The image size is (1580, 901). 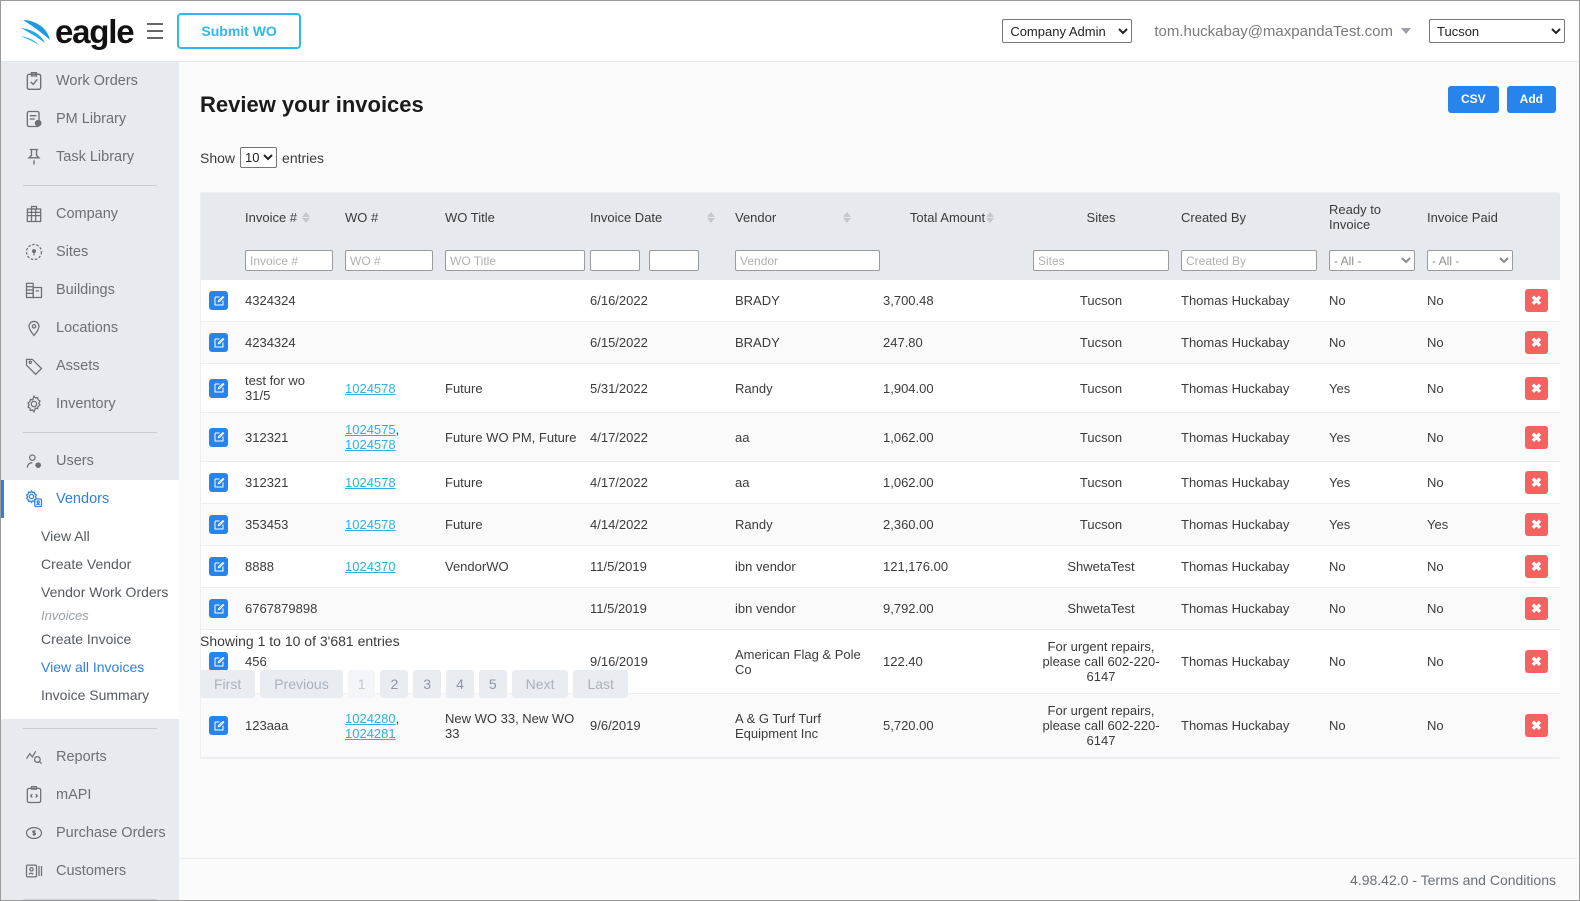 What do you see at coordinates (370, 733) in the screenshot?
I see `wo-link: 1024281` at bounding box center [370, 733].